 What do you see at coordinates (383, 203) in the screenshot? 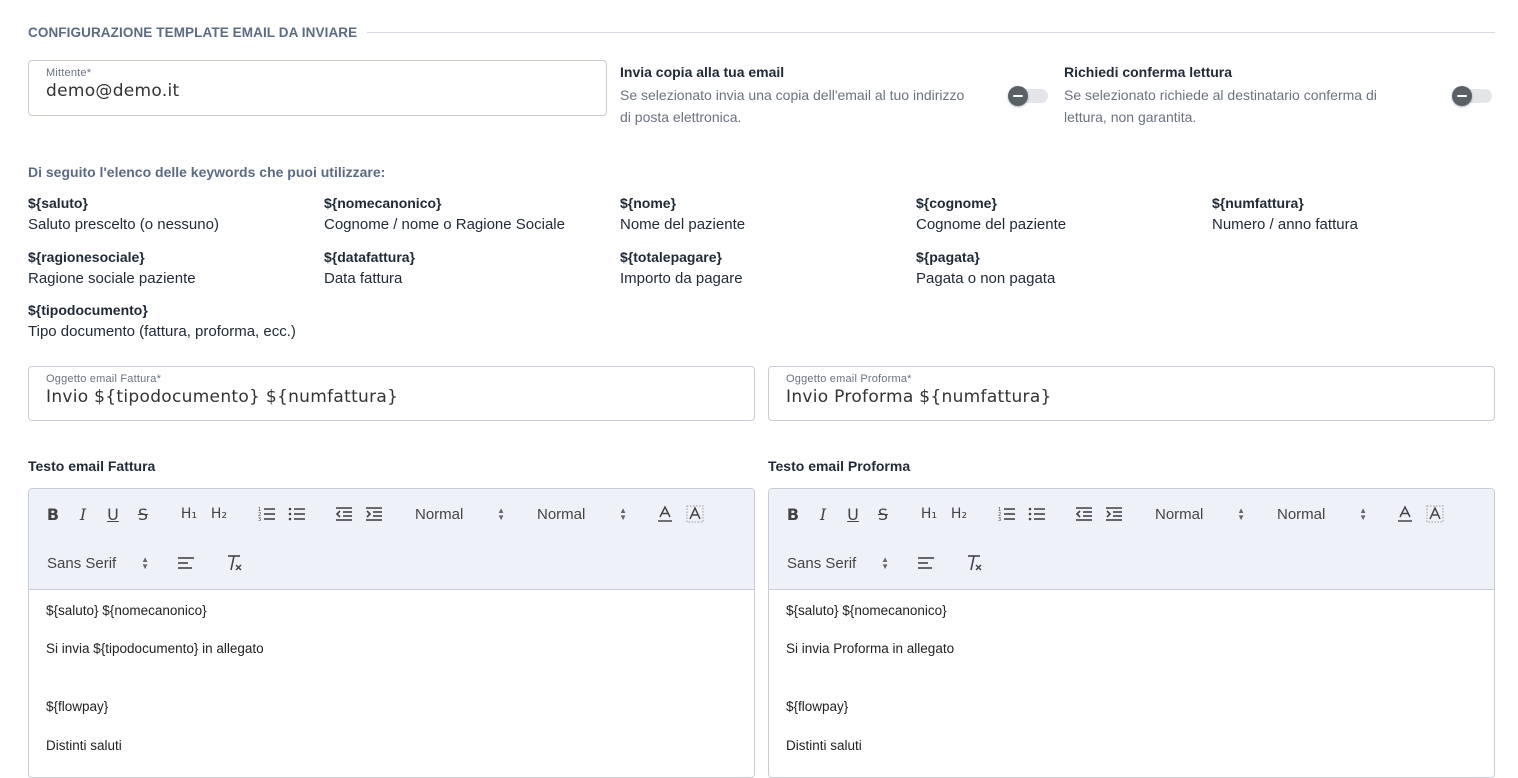
I see `keyword-name: ${nomecanonico}` at bounding box center [383, 203].